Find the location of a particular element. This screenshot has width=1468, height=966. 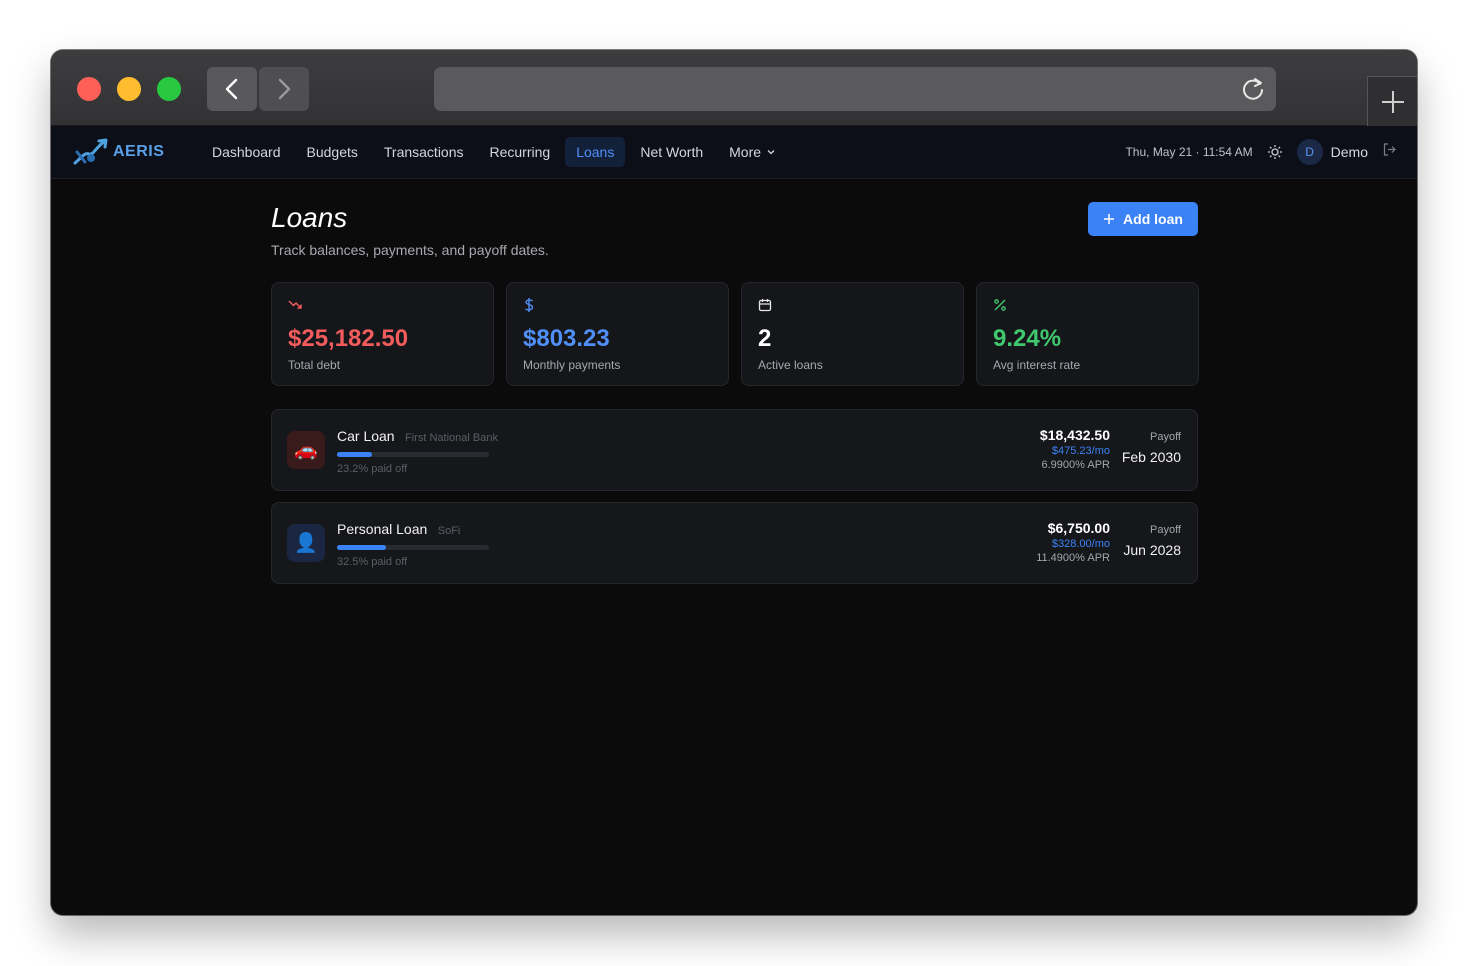

forward-button is located at coordinates (284, 89).